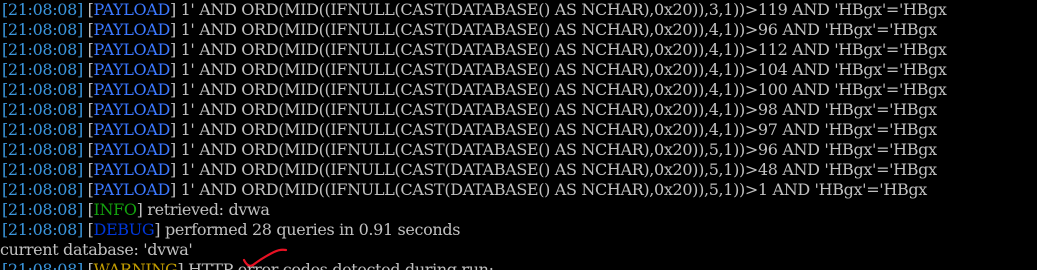 Image resolution: width=1037 pixels, height=270 pixels. Describe the element at coordinates (96, 249) in the screenshot. I see `current-database-result: current database: 'dvwa'` at that location.